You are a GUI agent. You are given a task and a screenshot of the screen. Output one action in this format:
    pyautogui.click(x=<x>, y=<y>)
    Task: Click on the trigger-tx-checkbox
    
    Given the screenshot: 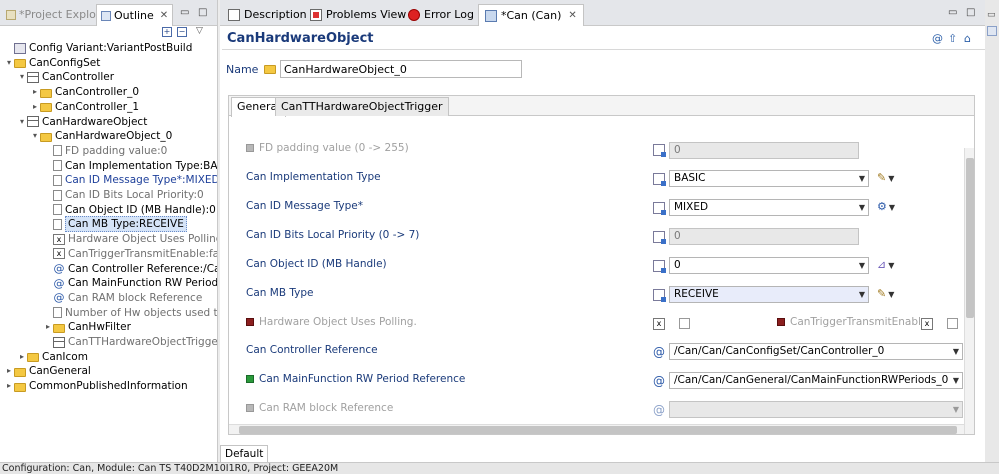 What is the action you would take?
    pyautogui.click(x=952, y=323)
    